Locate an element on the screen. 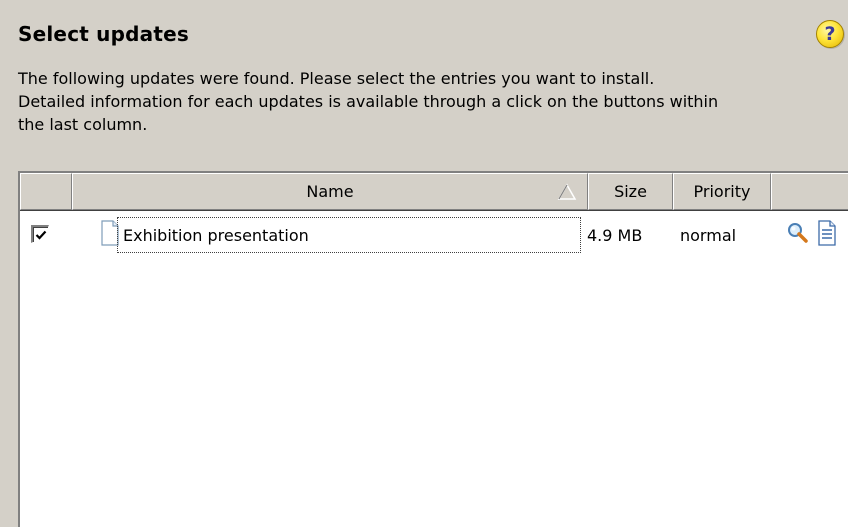 Image resolution: width=848 pixels, height=527 pixels. row-checkbox is located at coordinates (40, 234).